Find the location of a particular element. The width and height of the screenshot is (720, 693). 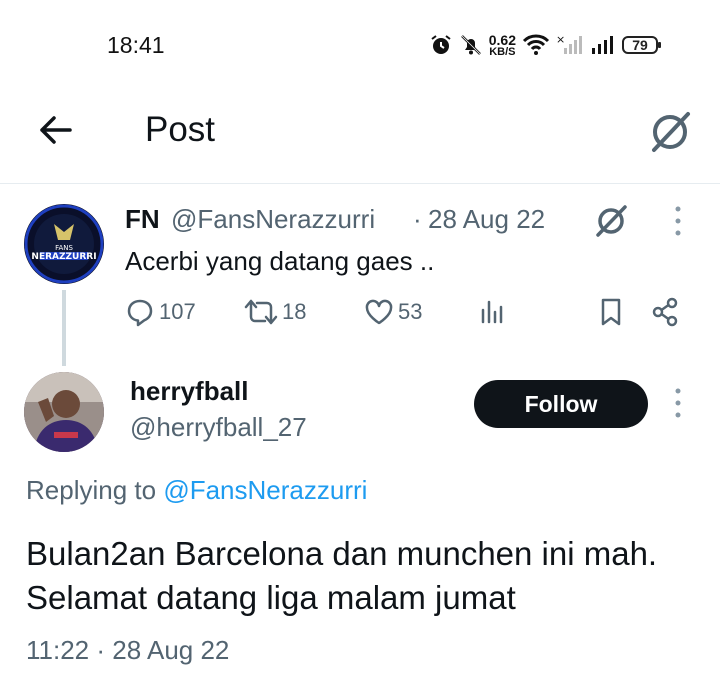

reply-icon is located at coordinates (140, 313).